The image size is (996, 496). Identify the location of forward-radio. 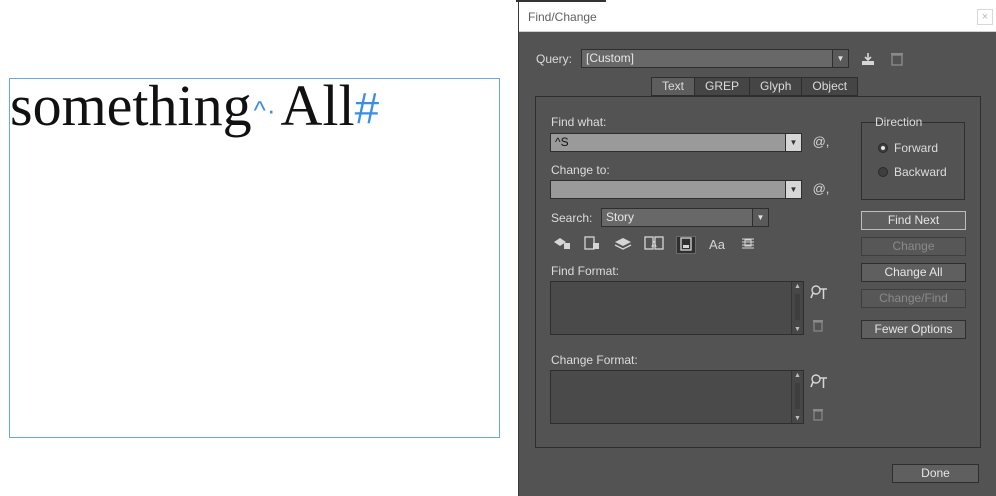
(883, 148).